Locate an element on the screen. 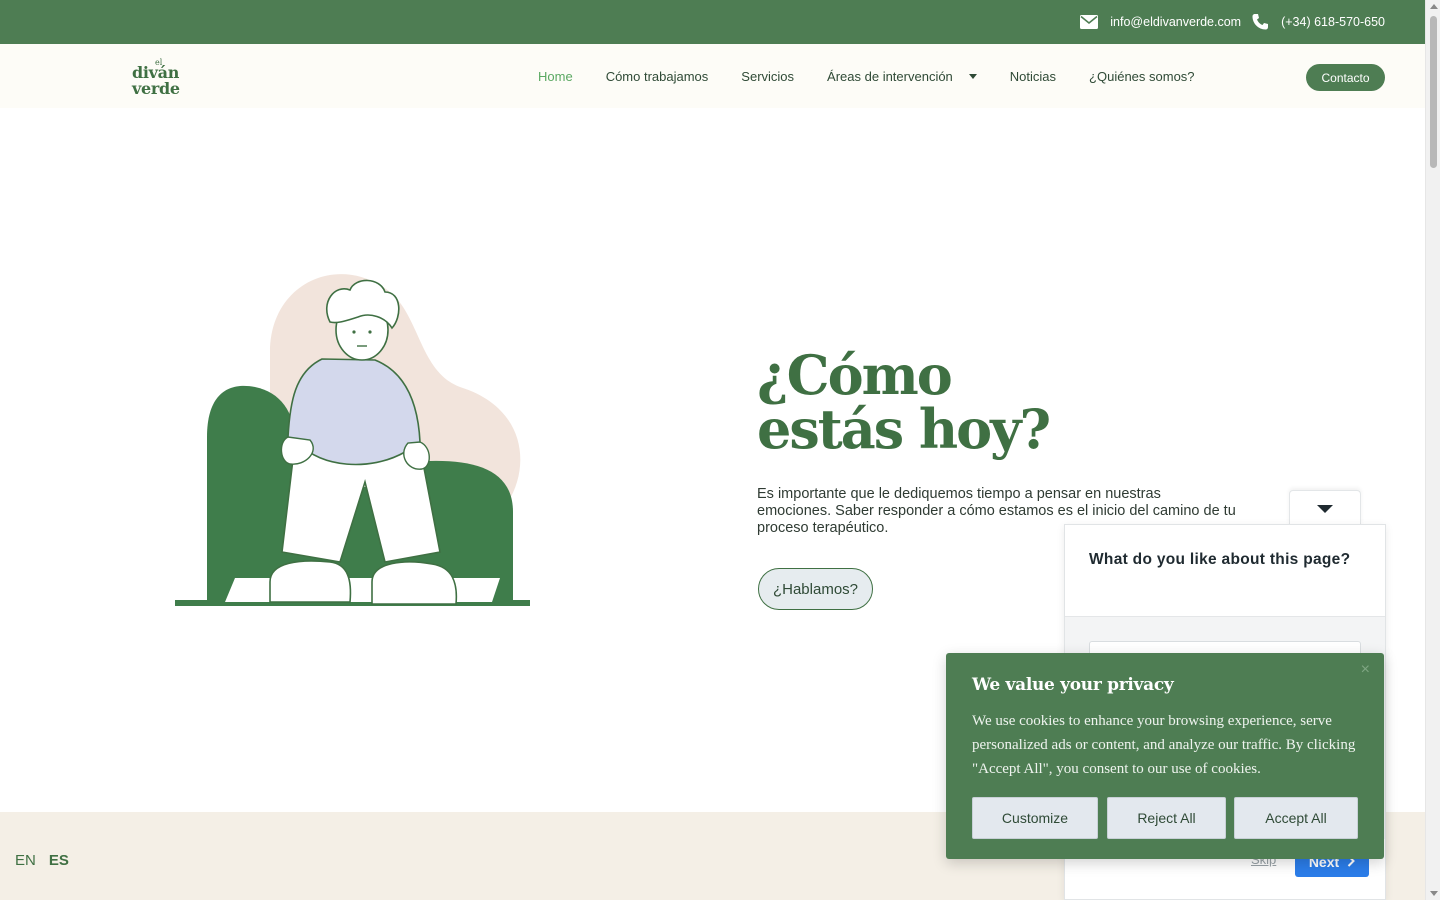 The width and height of the screenshot is (1440, 900). nav-quienes-somos-label: ¿Quiénes somos? is located at coordinates (1142, 76).